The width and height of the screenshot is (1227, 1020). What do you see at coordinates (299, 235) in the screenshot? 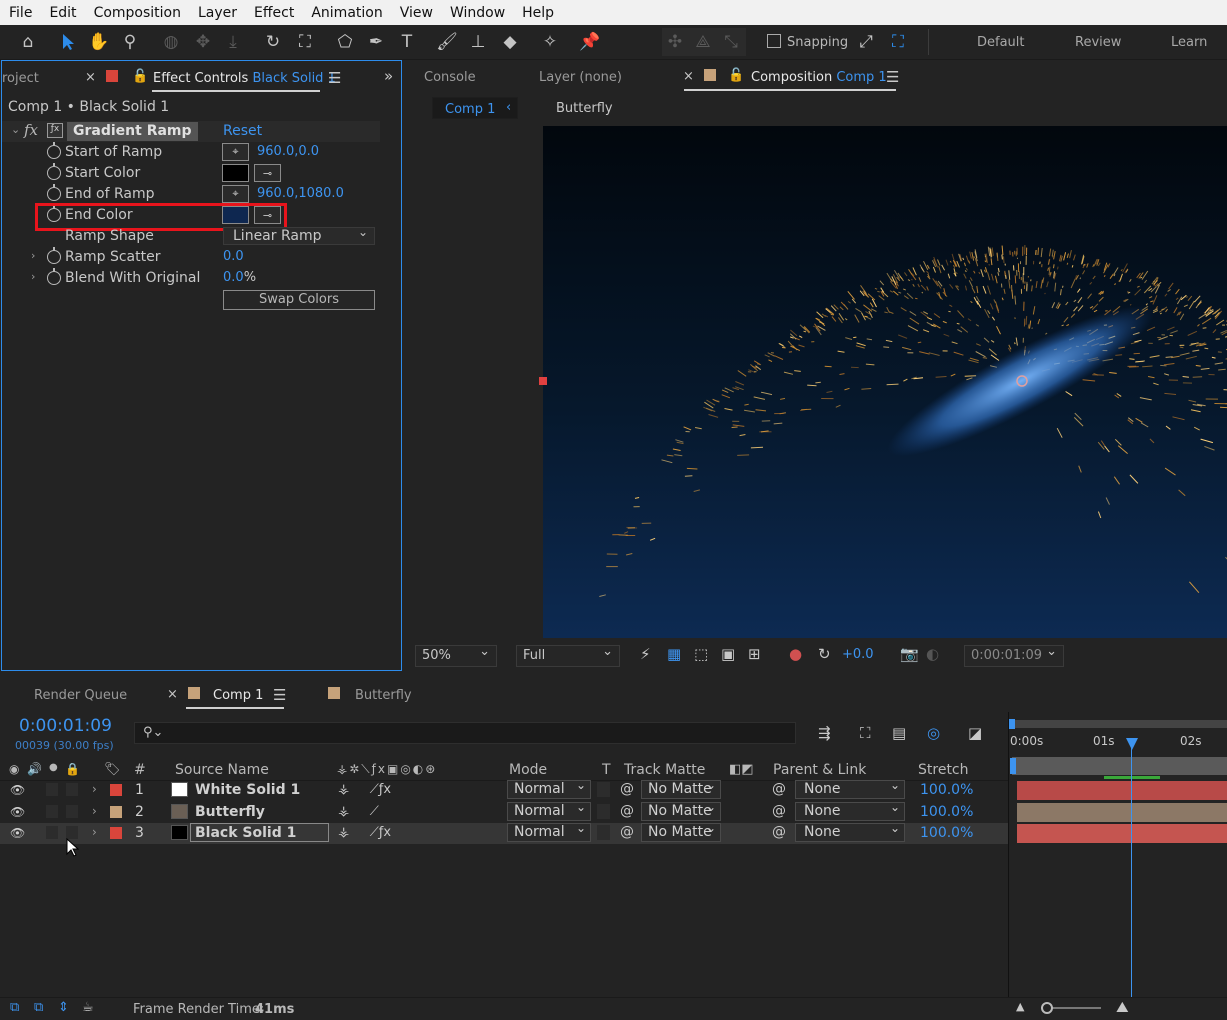
I see `ramp-shape-dropdown: Linear Ramp ⌄` at bounding box center [299, 235].